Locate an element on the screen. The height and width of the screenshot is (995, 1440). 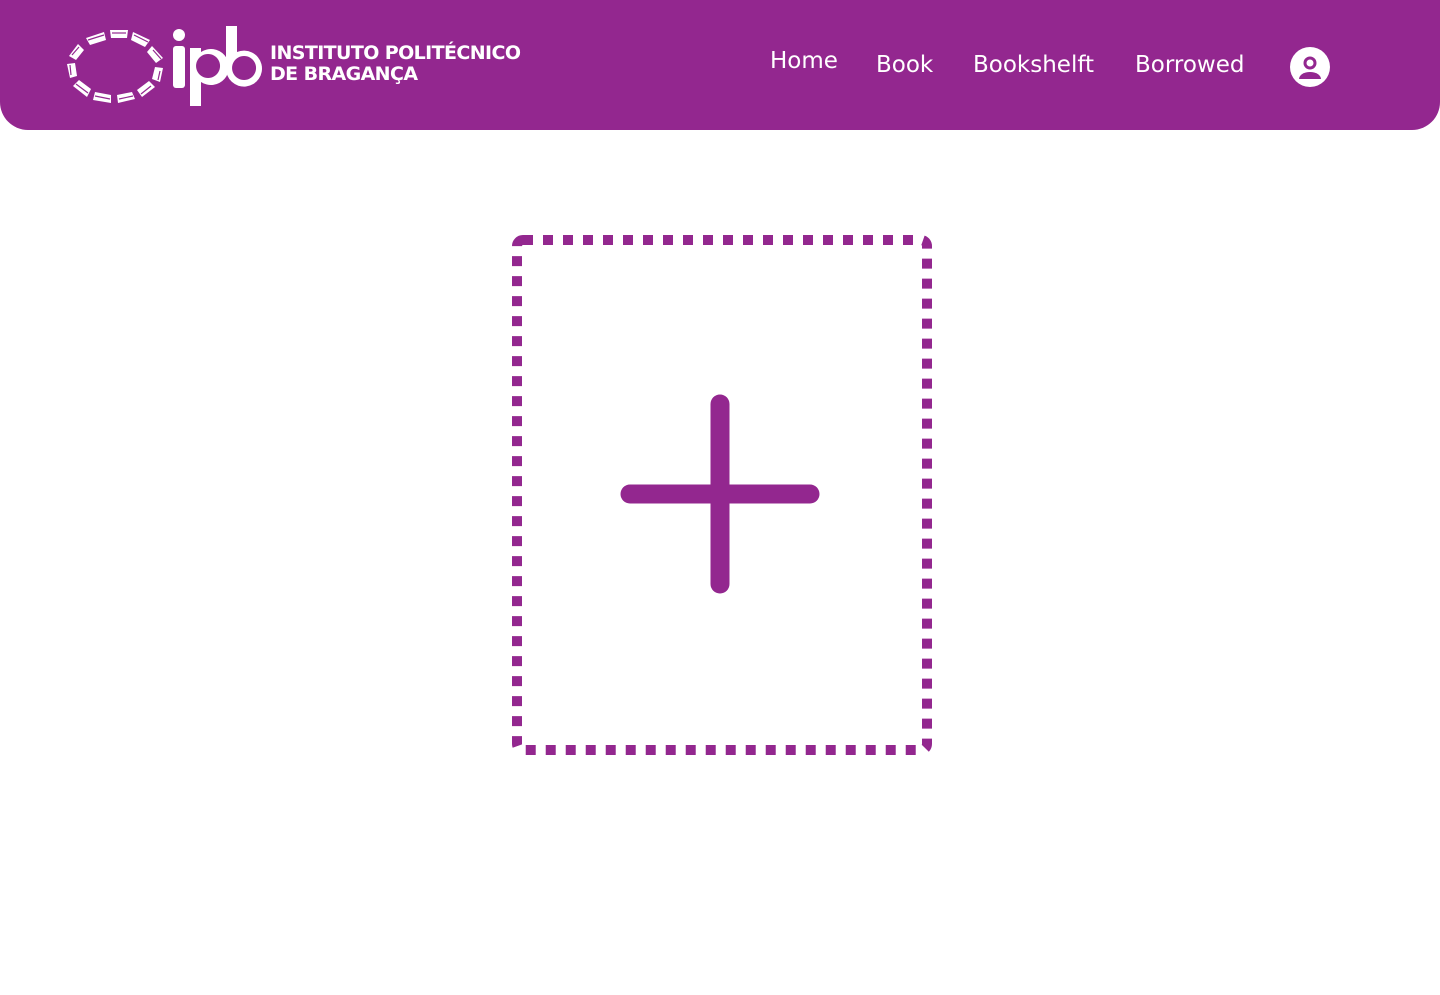
nav-link-home: Home is located at coordinates (804, 61).